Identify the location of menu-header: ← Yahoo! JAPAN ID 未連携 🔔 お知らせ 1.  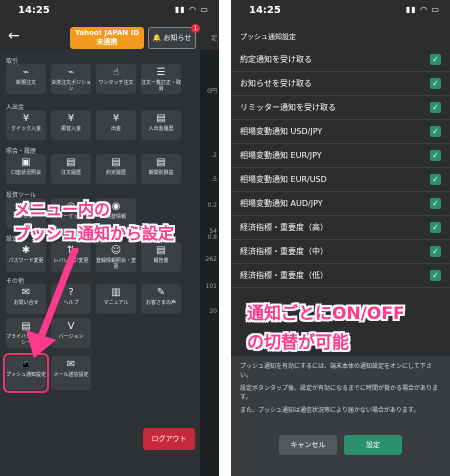
(109, 37).